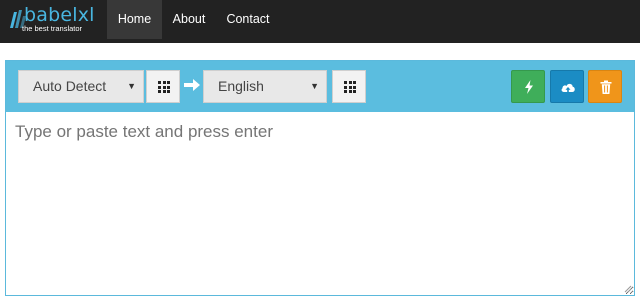 The height and width of the screenshot is (301, 640). What do you see at coordinates (192, 85) in the screenshot?
I see `arrow-right-icon` at bounding box center [192, 85].